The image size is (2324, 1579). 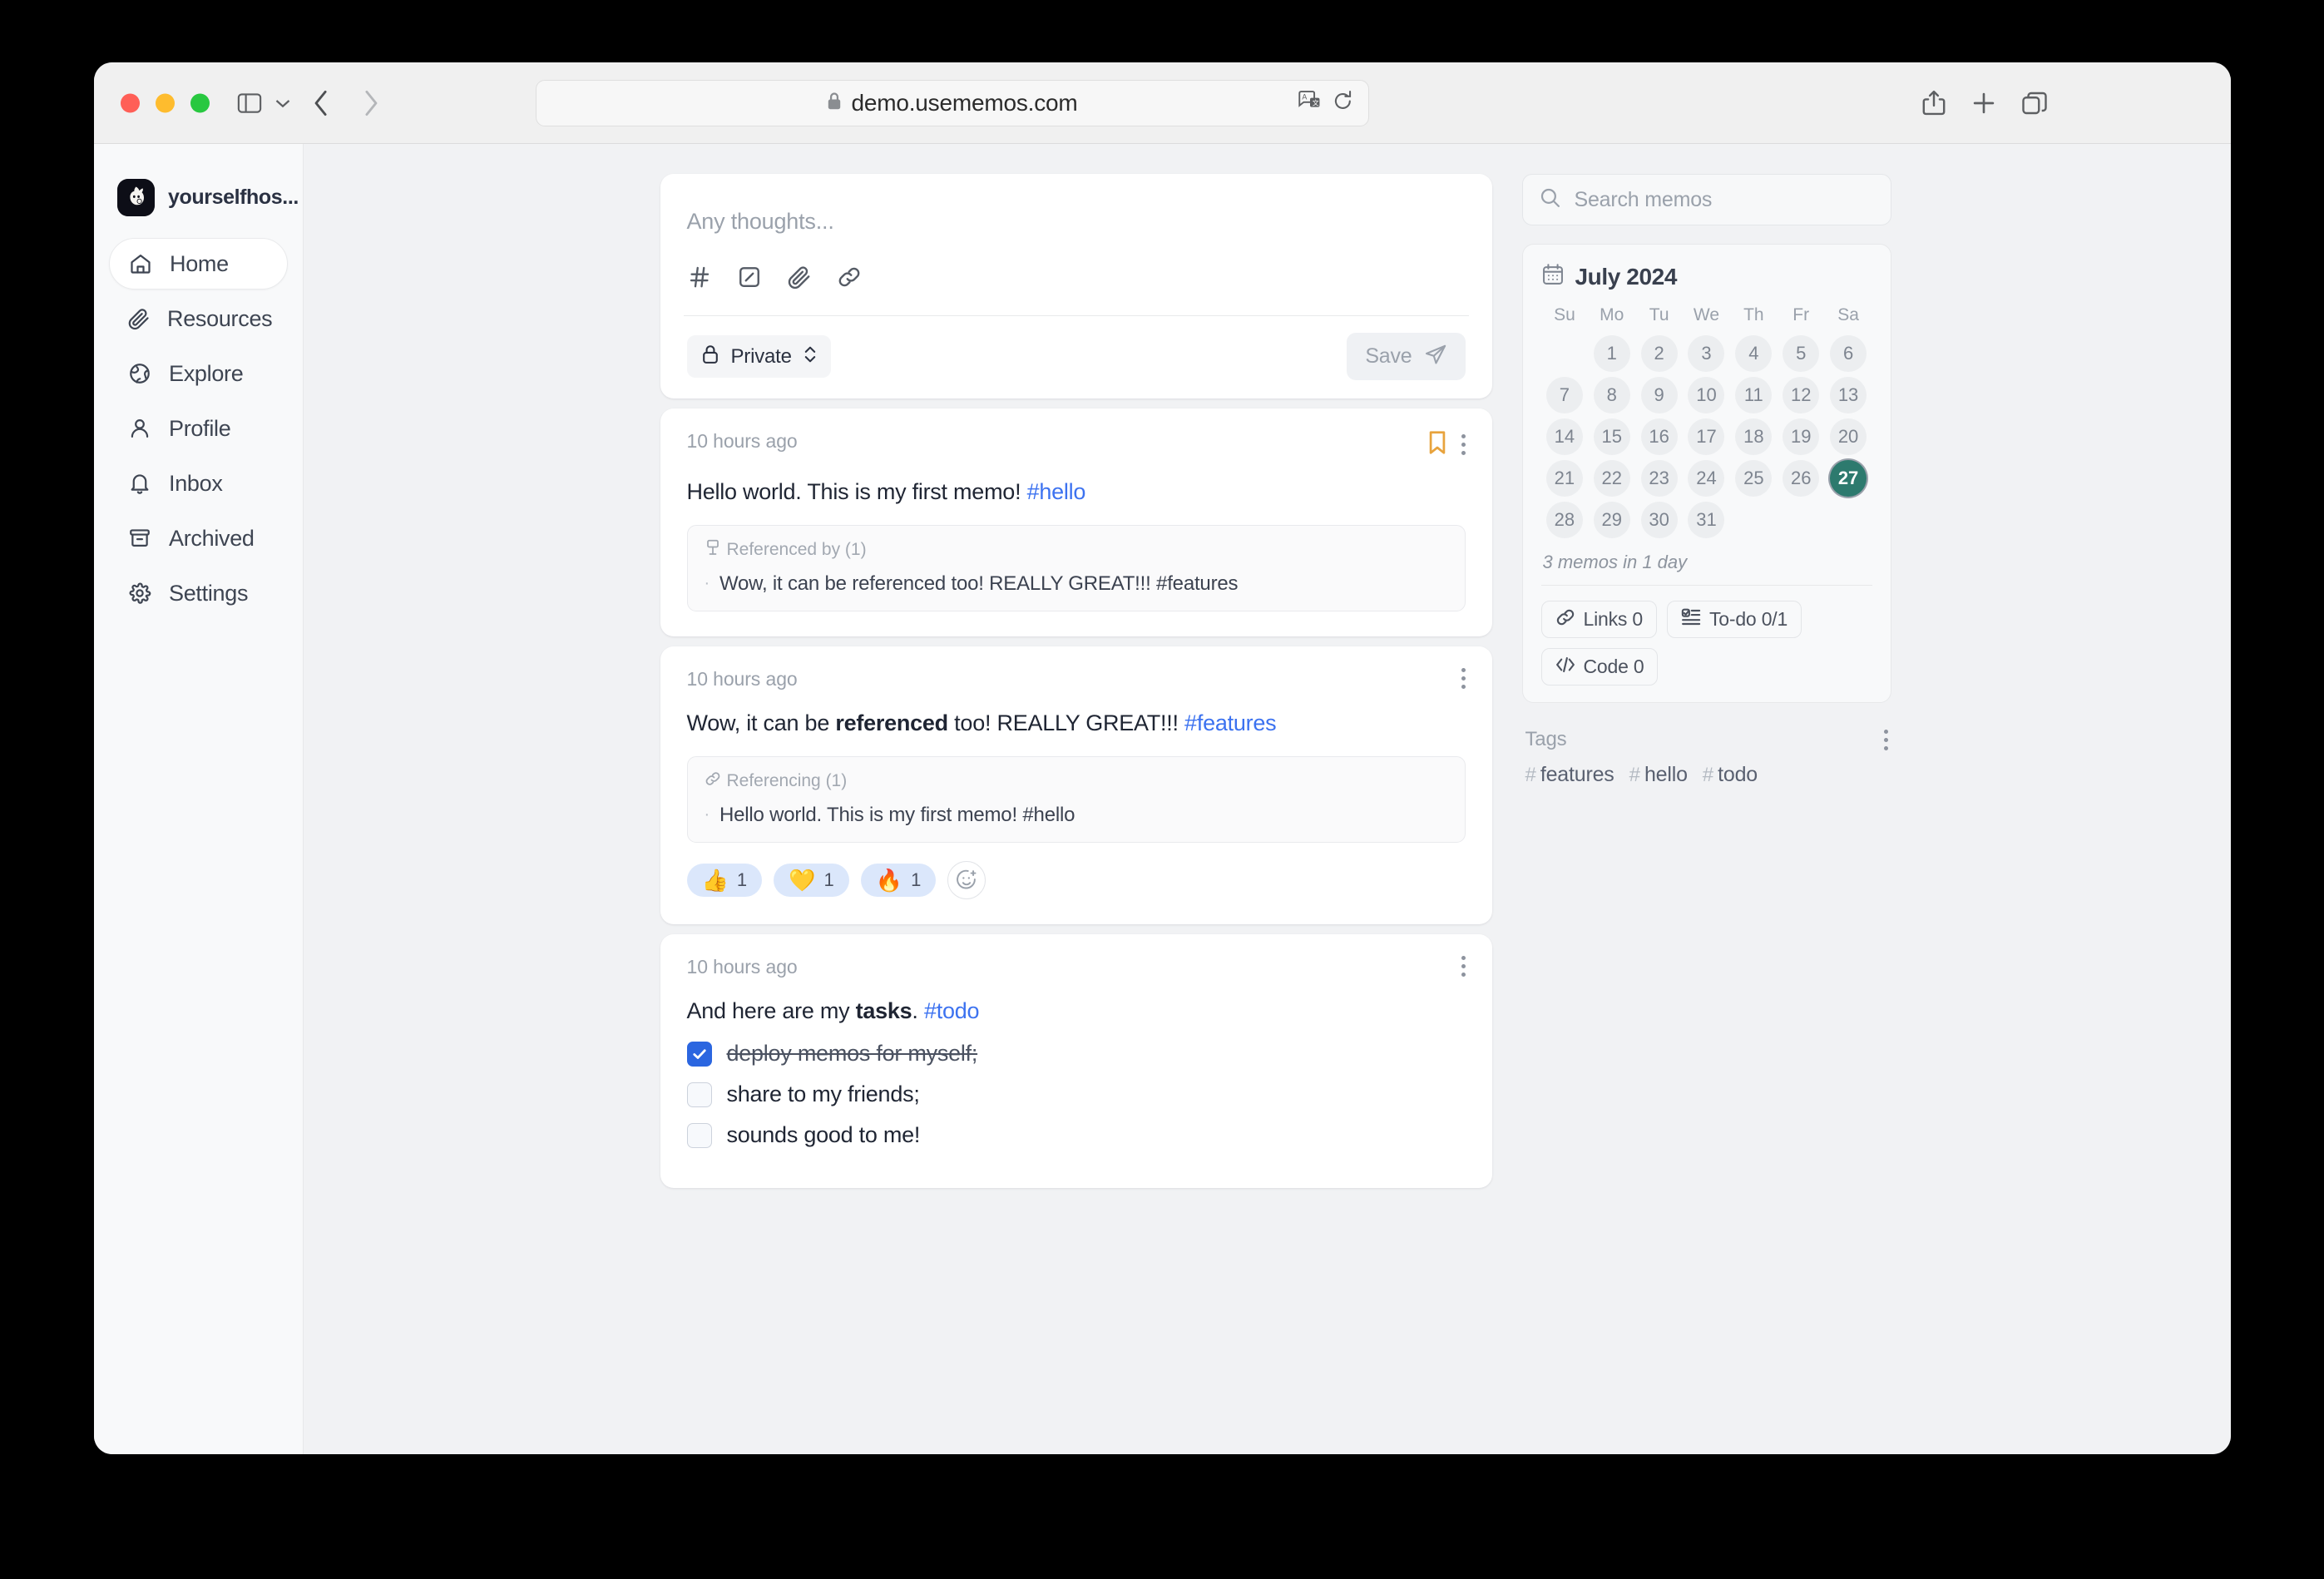 What do you see at coordinates (1598, 619) in the screenshot?
I see `links-stat: Links 0` at bounding box center [1598, 619].